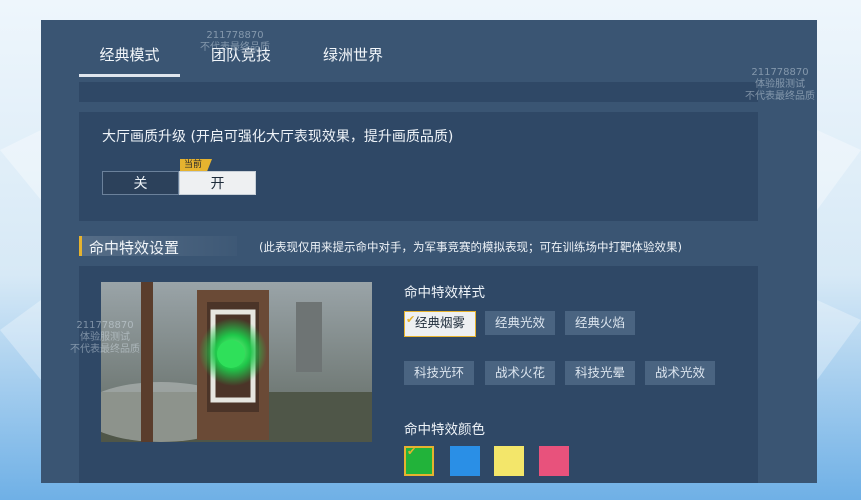 The image size is (861, 500). I want to click on style-option-classic-smoke: ✔ 经典烟雾, so click(440, 324).